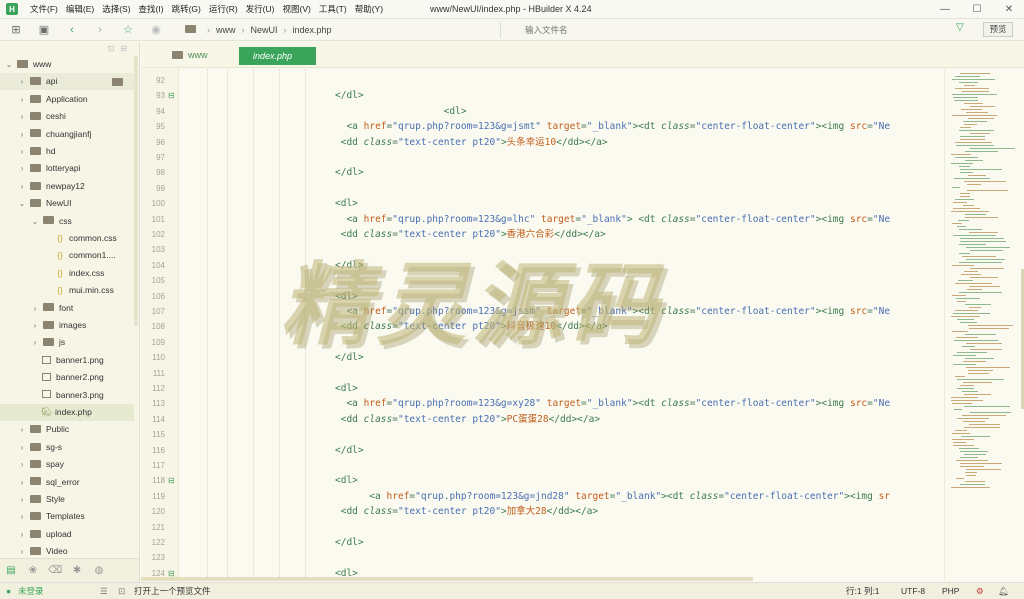 Image resolution: width=1024 pixels, height=599 pixels. Describe the element at coordinates (542, 80) in the screenshot. I see `code-line: 92` at that location.